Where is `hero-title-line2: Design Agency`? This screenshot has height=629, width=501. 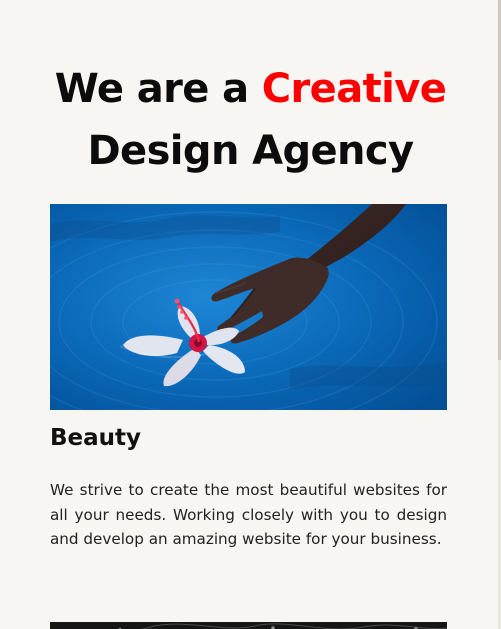 hero-title-line2: Design Agency is located at coordinates (250, 151).